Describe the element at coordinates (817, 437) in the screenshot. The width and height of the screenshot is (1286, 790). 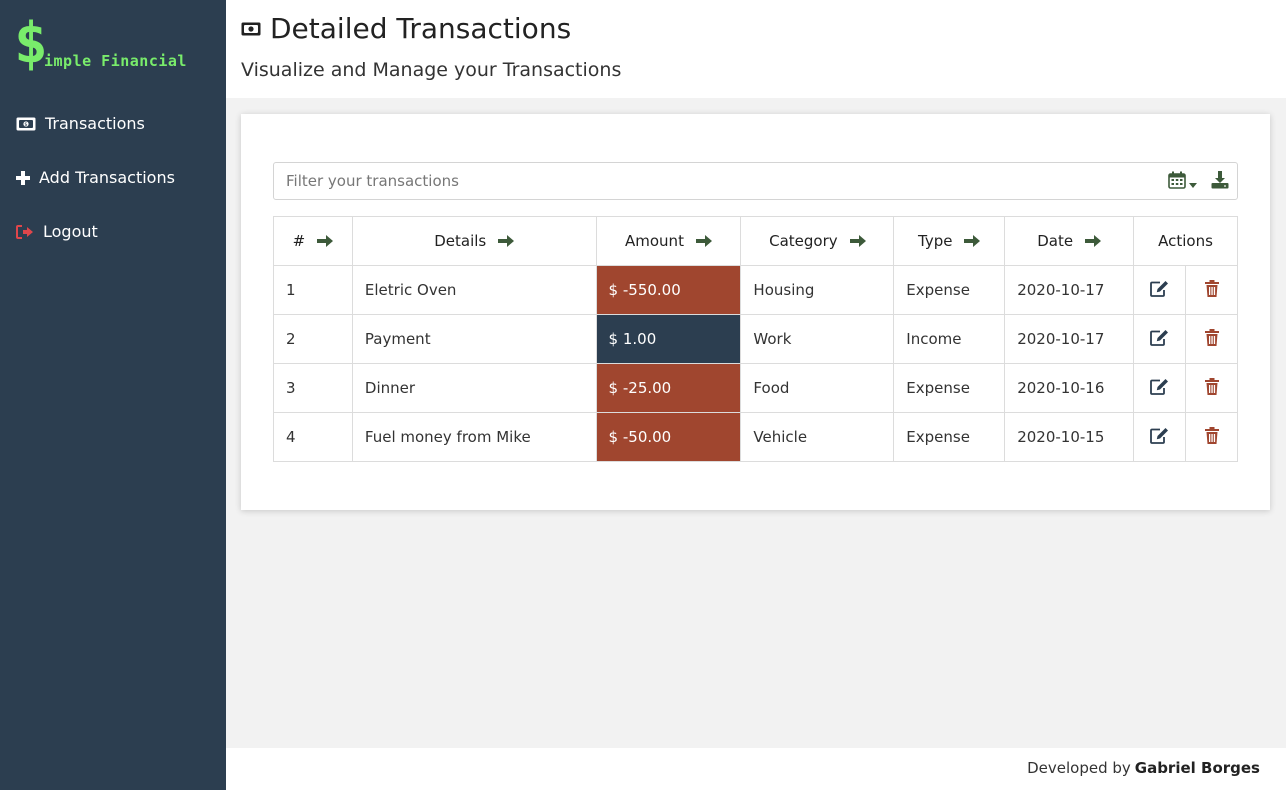
I see `cell-category: Vehicle` at that location.